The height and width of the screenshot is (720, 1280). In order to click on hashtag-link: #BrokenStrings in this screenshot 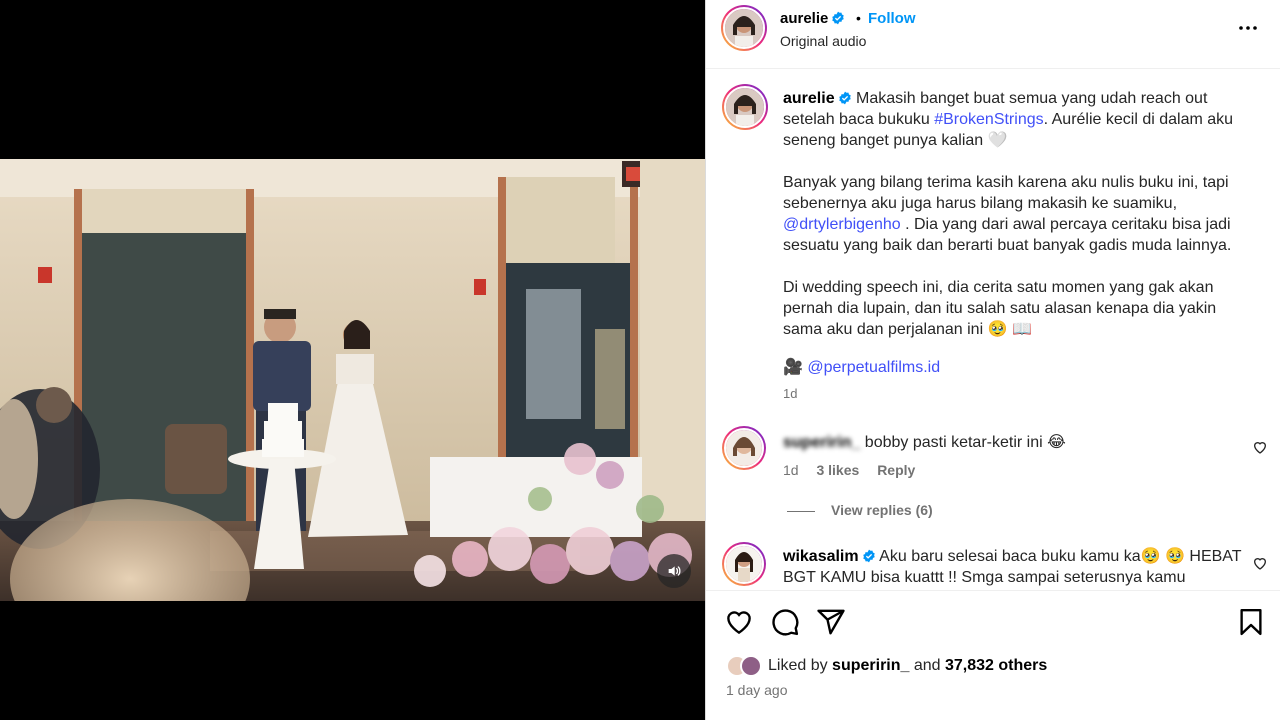, I will do `click(988, 119)`.